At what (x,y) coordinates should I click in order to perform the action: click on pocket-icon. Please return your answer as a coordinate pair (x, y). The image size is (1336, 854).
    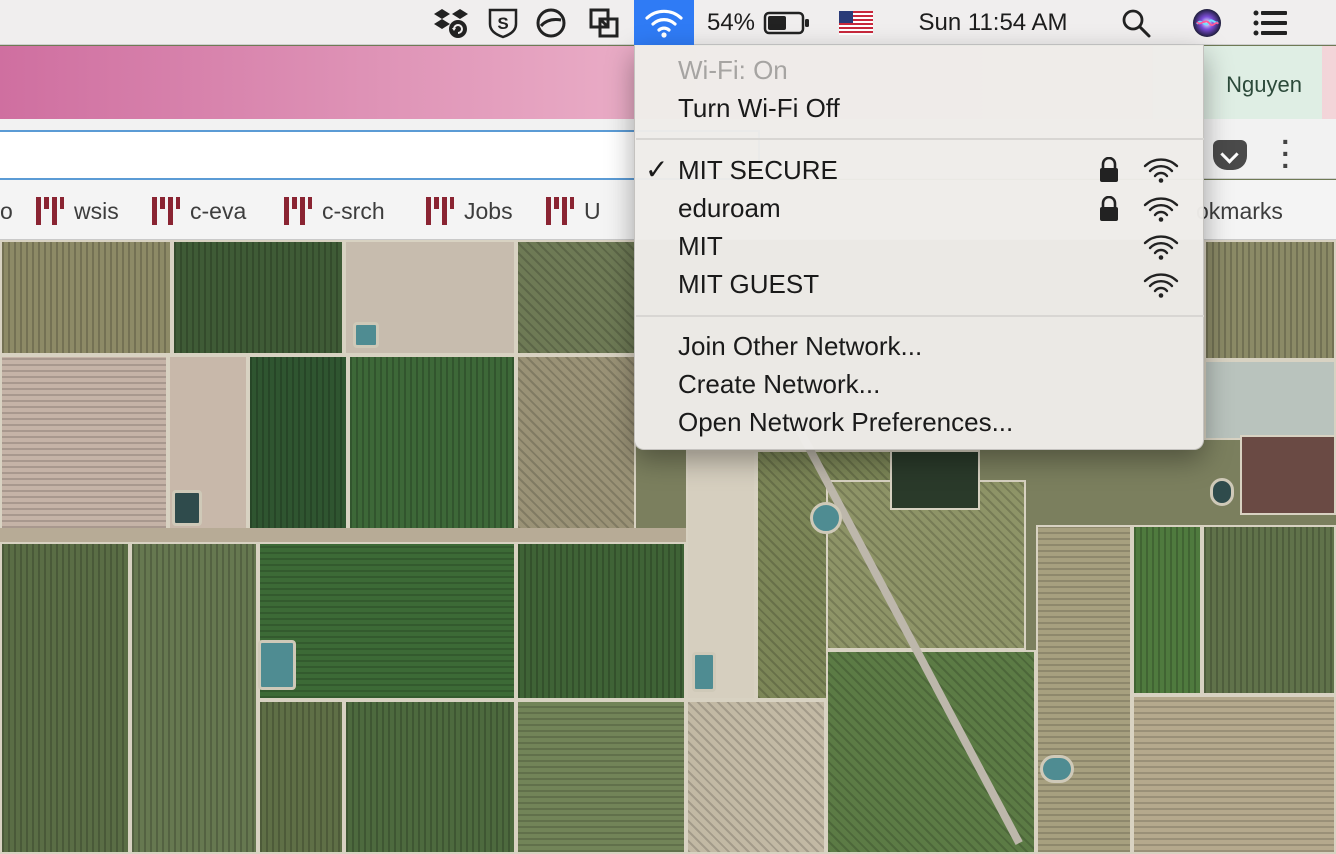
    Looking at the image, I should click on (1230, 155).